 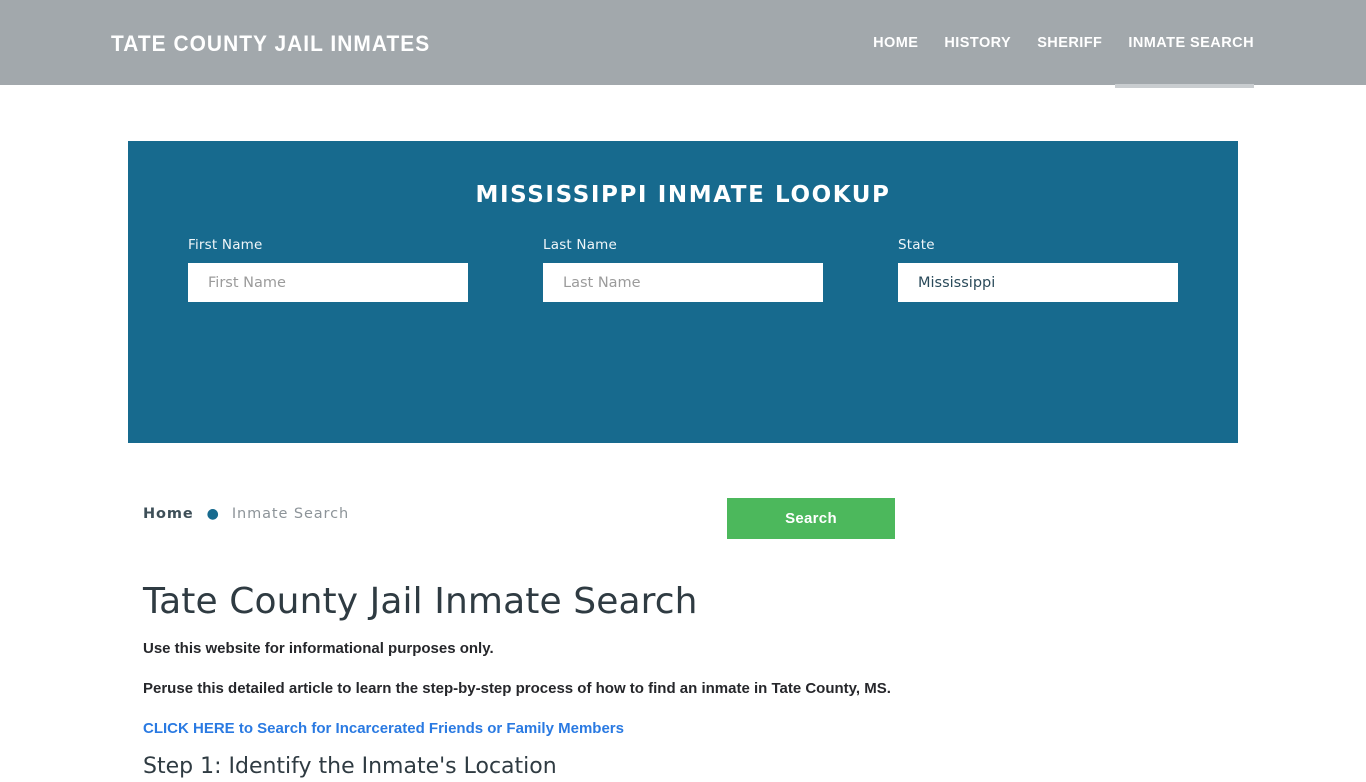 I want to click on first-name-label: First Name, so click(x=225, y=245).